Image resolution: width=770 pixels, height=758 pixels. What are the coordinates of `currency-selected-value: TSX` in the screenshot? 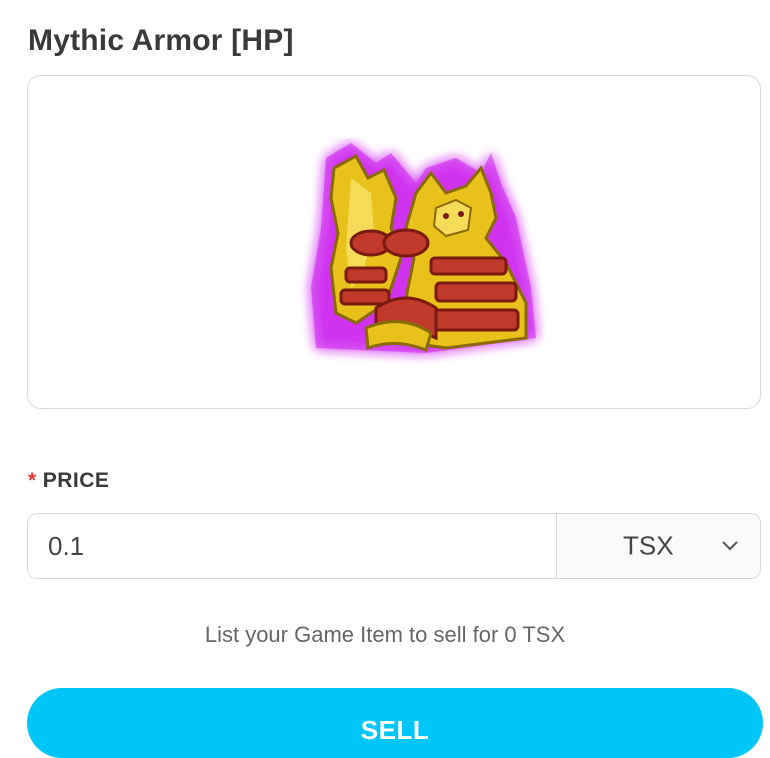 It's located at (648, 545).